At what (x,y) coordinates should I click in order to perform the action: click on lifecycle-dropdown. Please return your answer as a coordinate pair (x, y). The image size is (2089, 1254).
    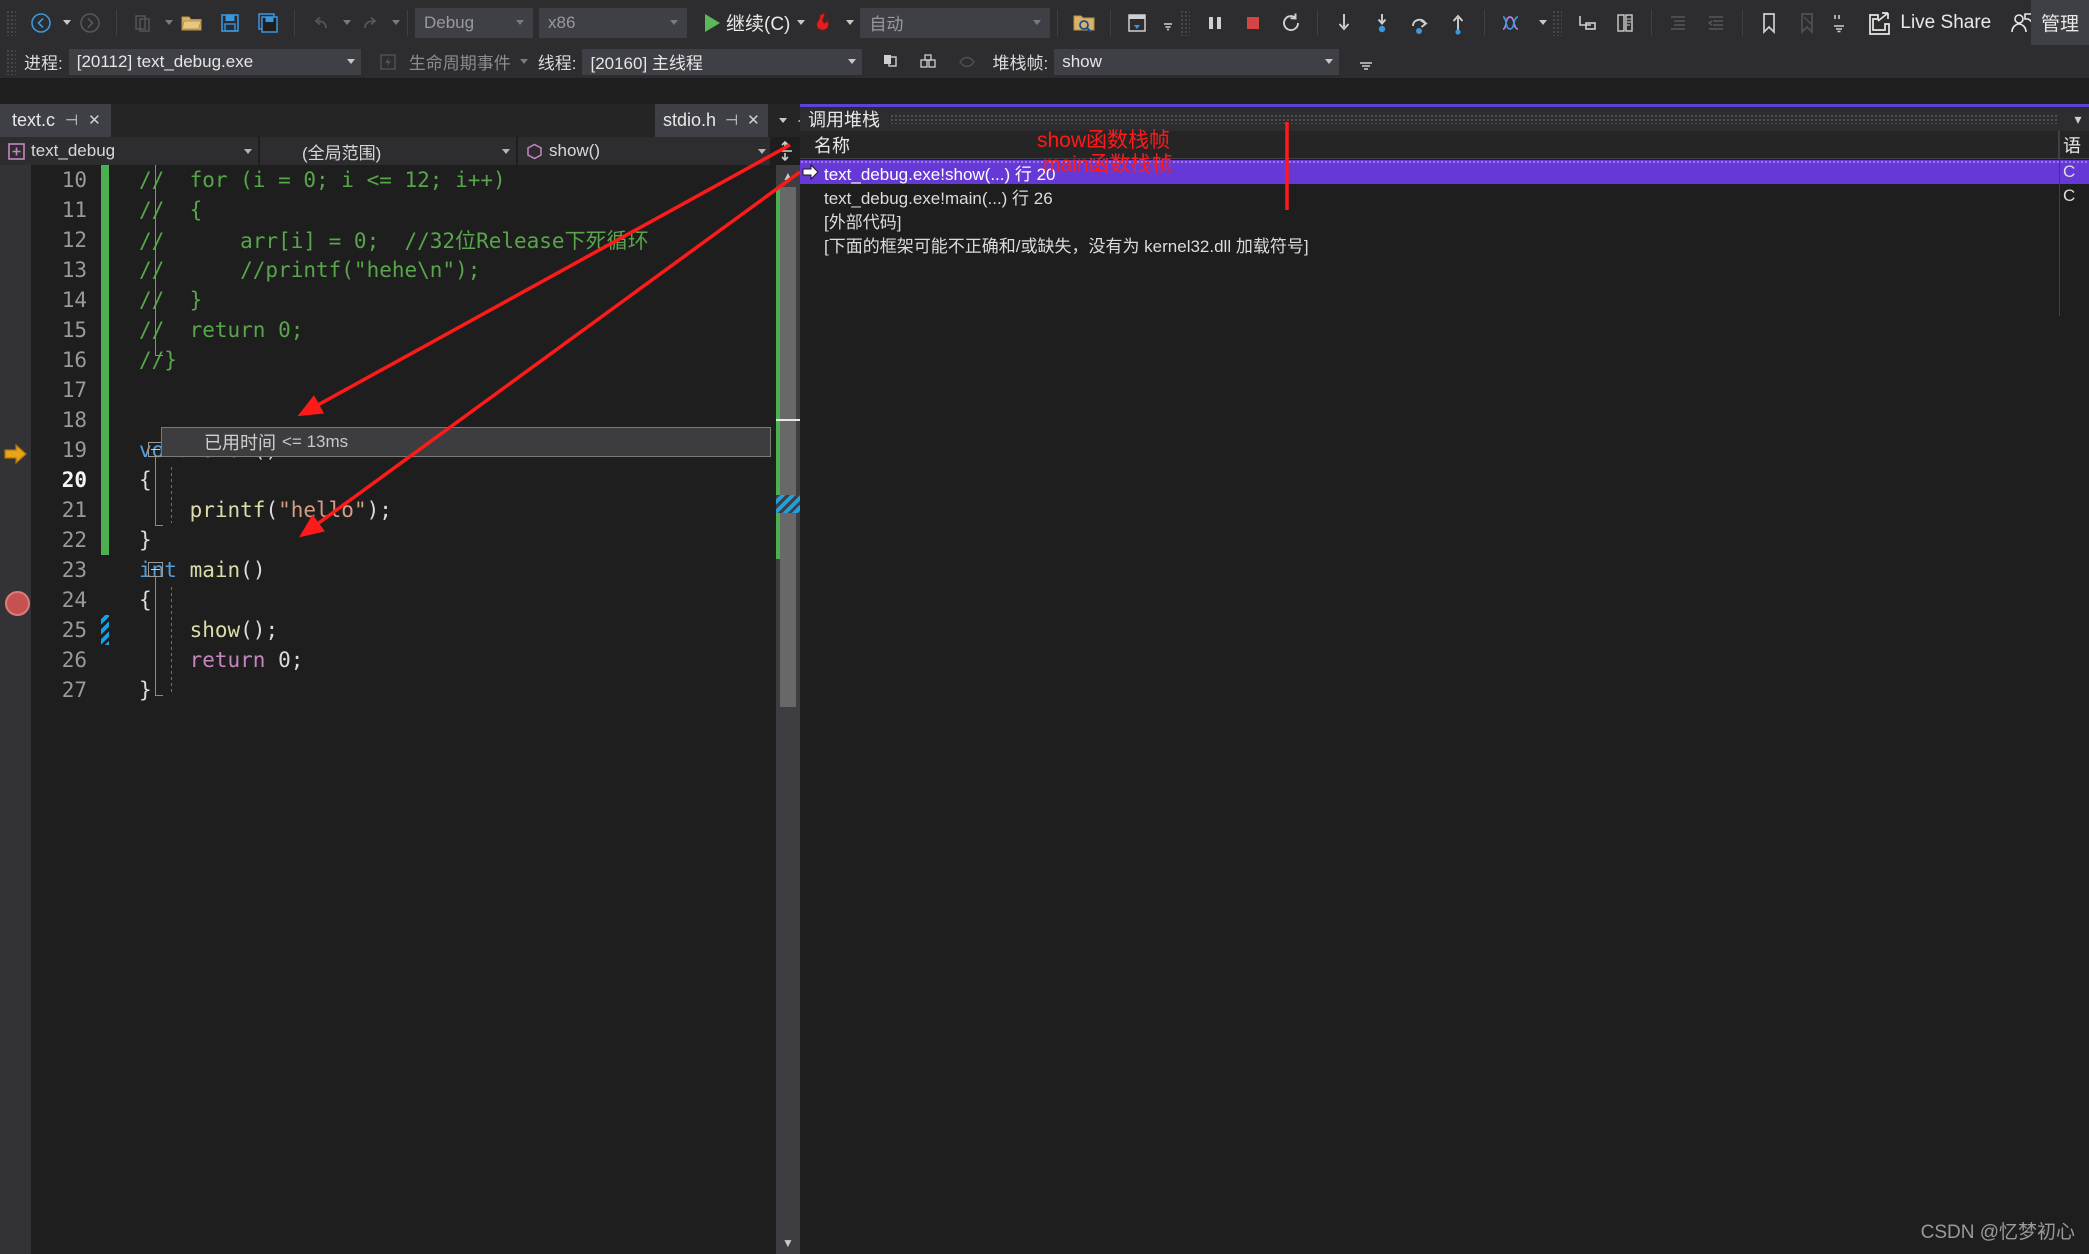
    Looking at the image, I should click on (523, 61).